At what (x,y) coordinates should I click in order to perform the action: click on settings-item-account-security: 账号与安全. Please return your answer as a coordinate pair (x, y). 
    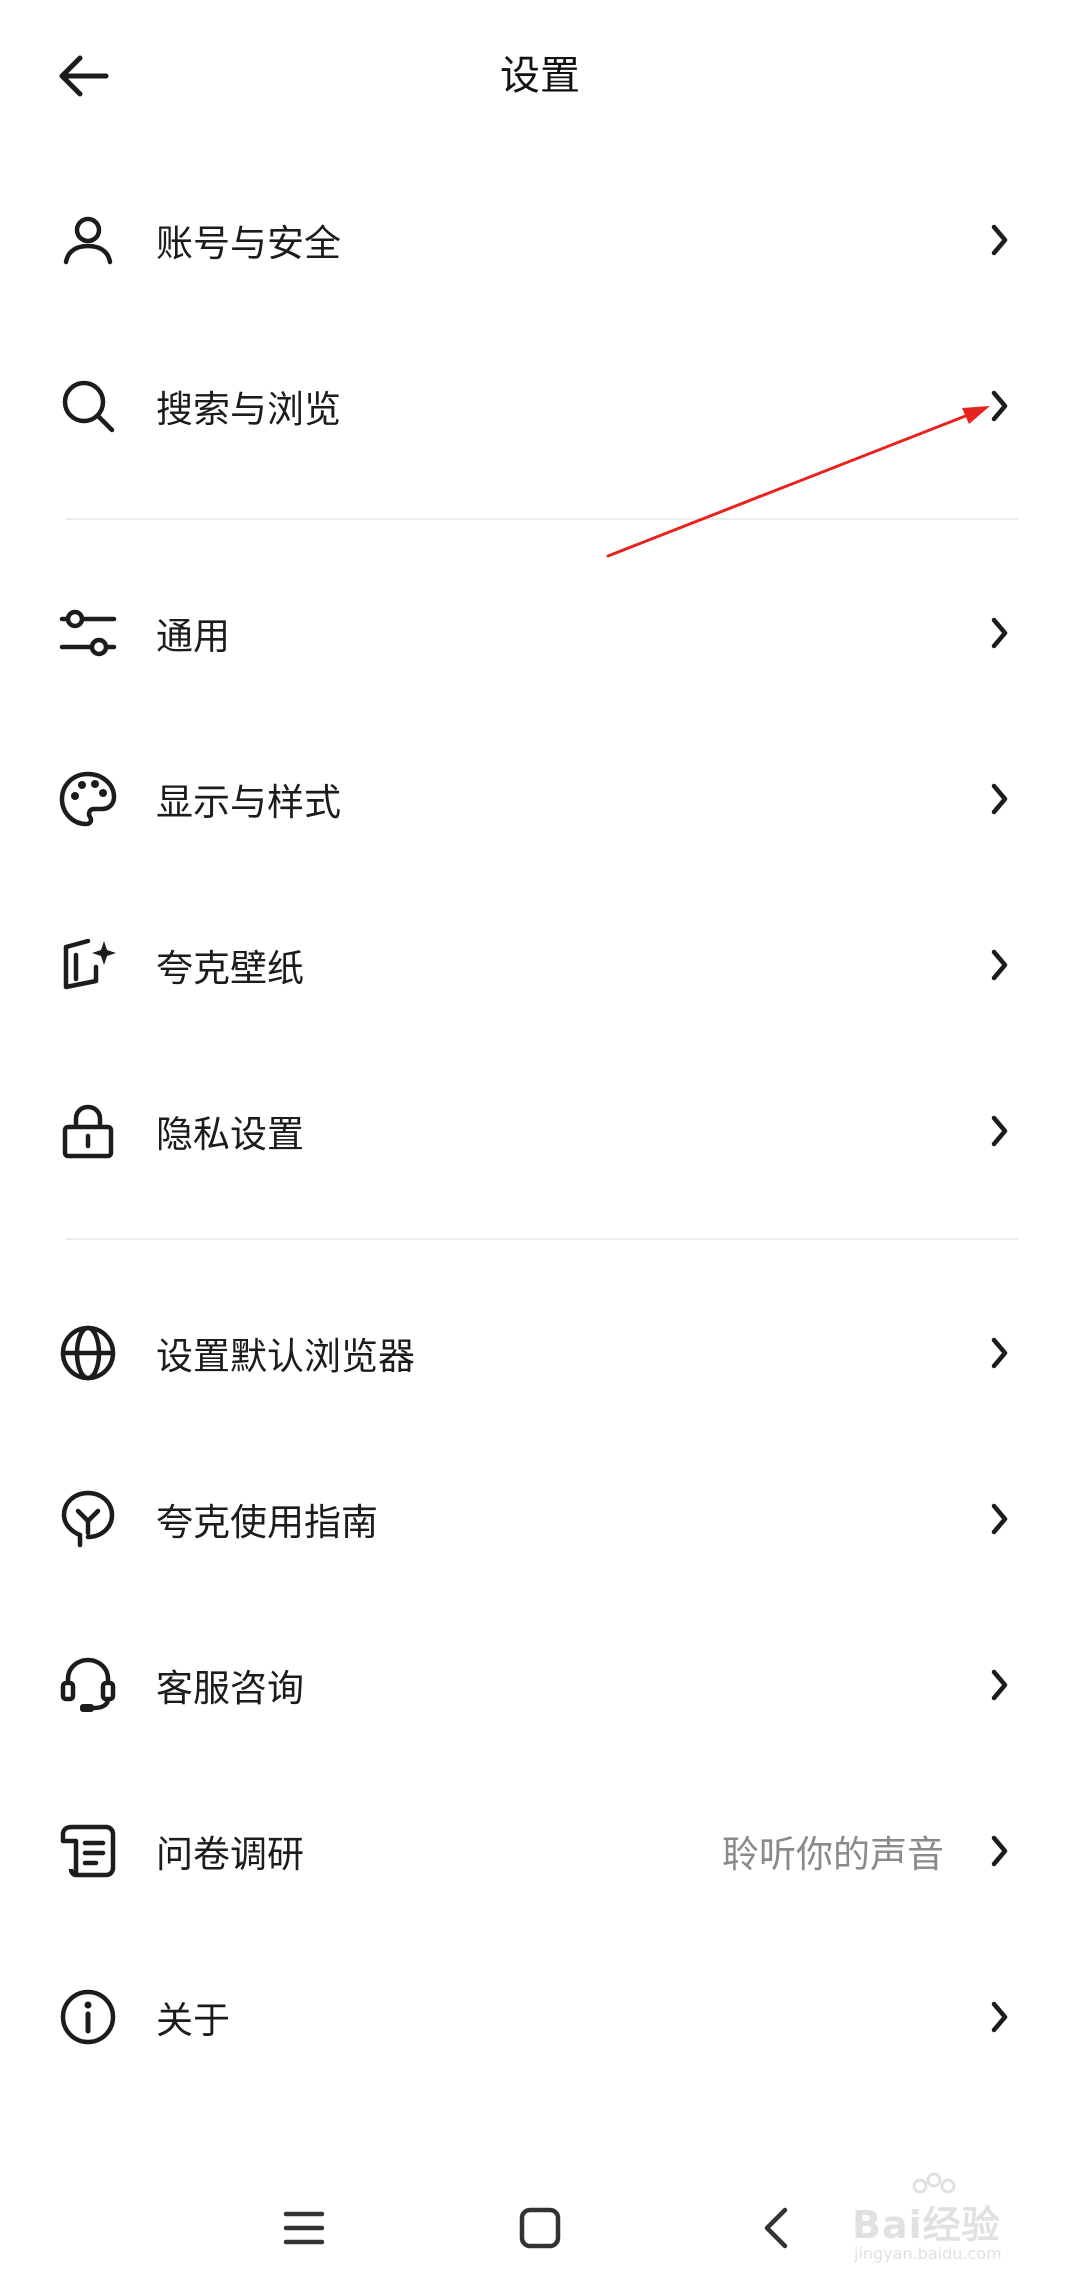
    Looking at the image, I should click on (540, 240).